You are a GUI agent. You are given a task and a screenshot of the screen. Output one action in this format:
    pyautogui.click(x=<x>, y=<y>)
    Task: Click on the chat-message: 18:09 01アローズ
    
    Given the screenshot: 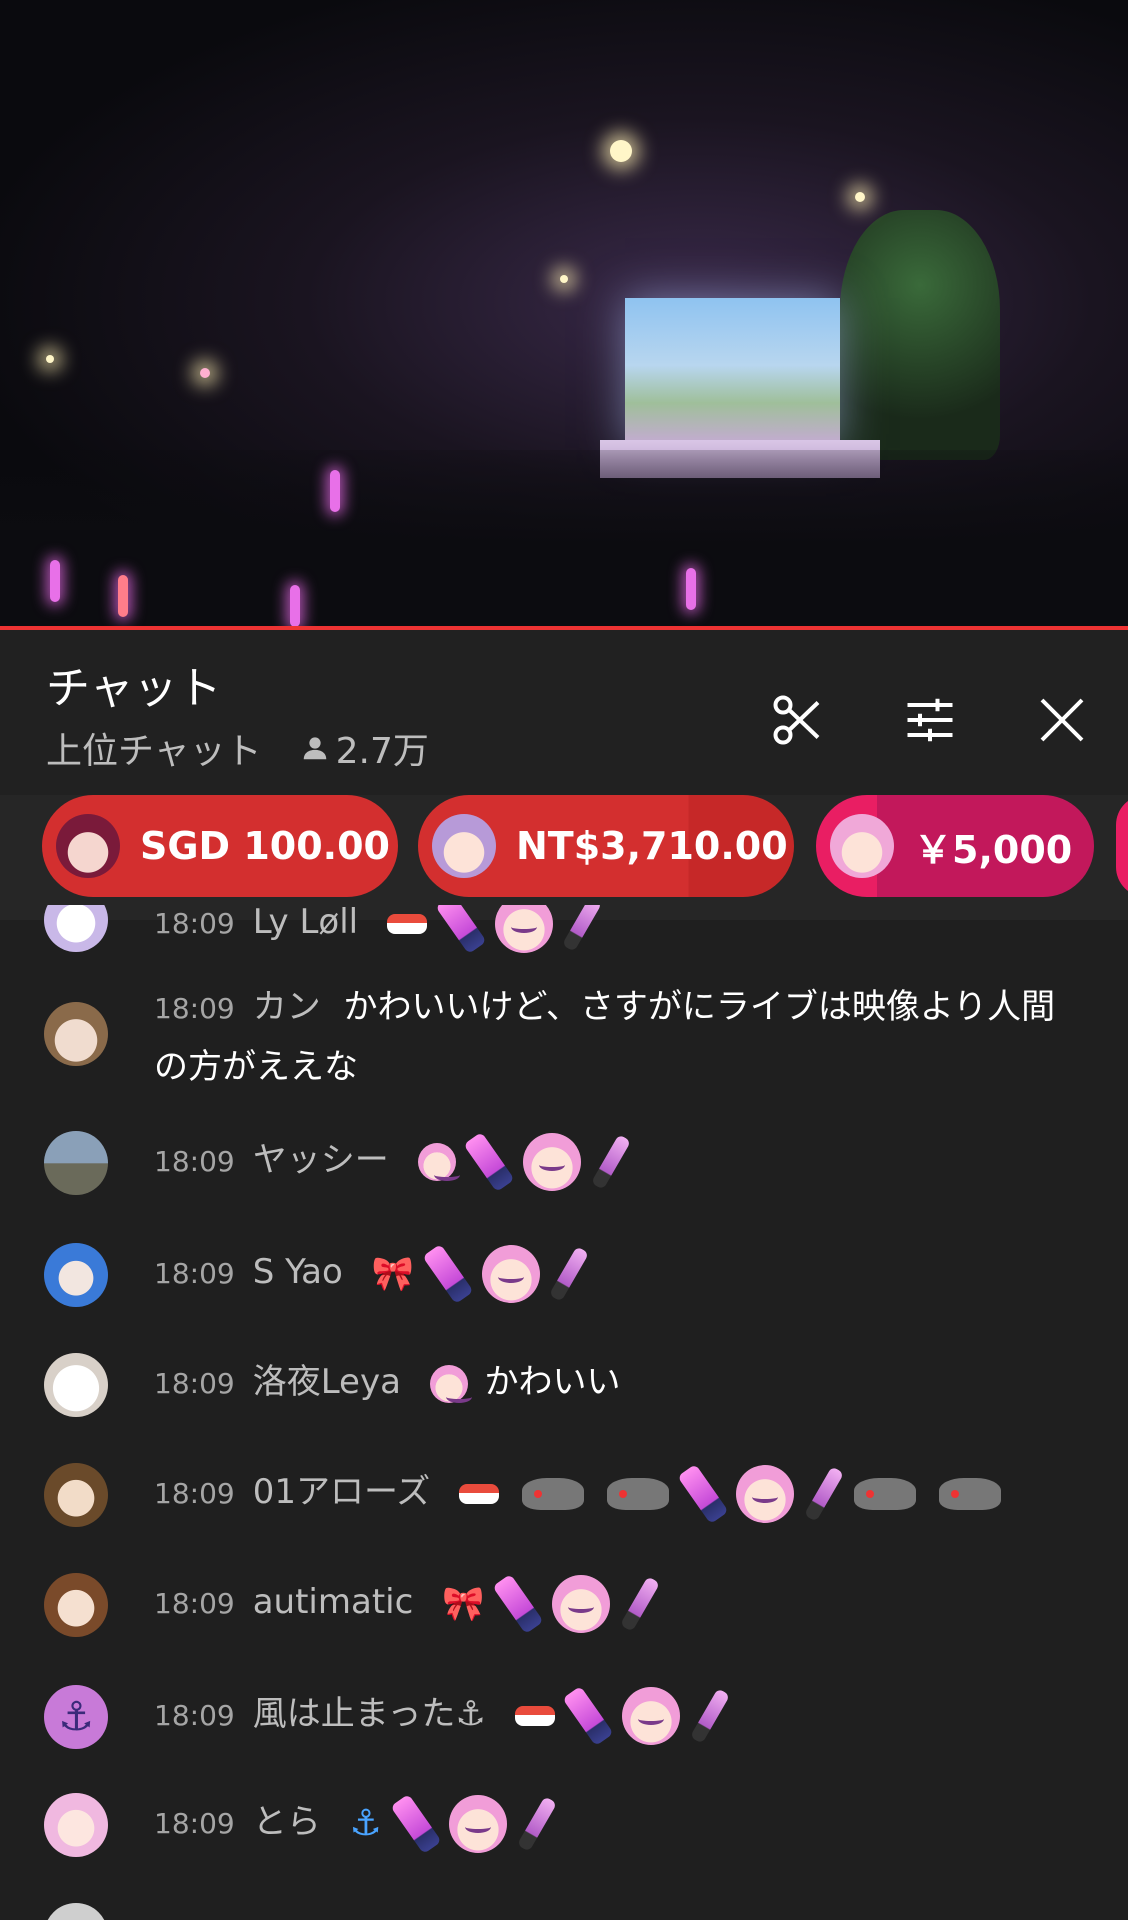 What is the action you would take?
    pyautogui.click(x=564, y=1495)
    